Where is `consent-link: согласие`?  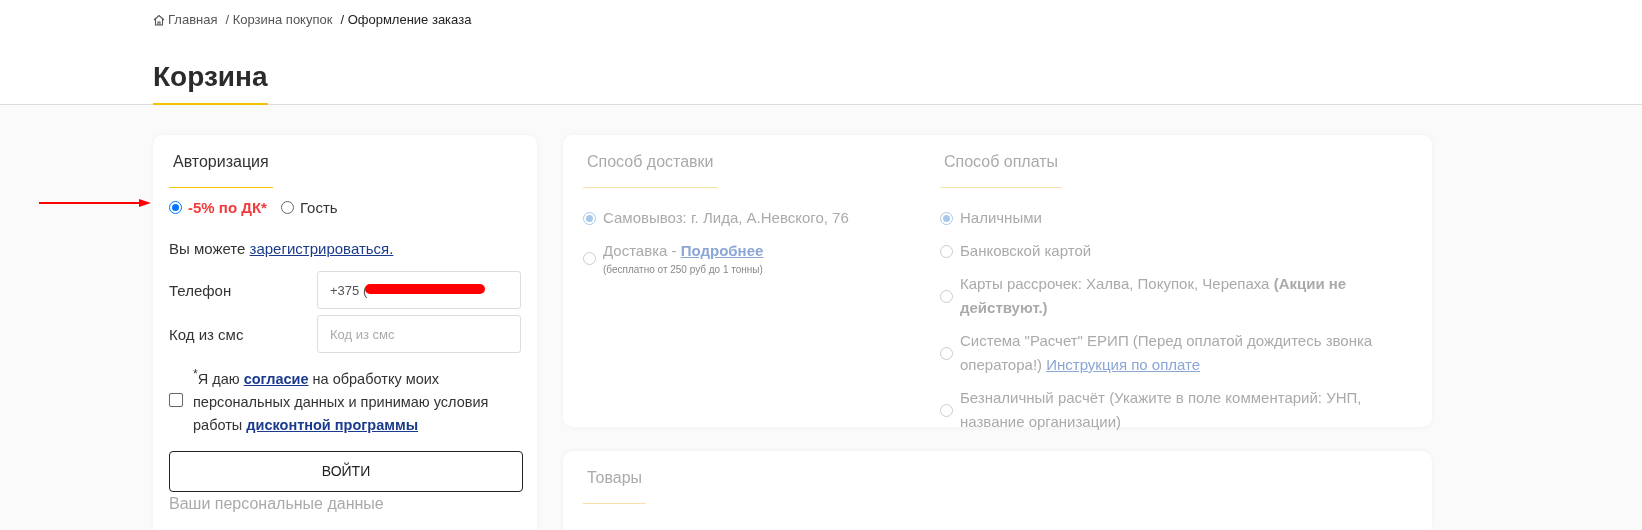
consent-link: согласие is located at coordinates (276, 378).